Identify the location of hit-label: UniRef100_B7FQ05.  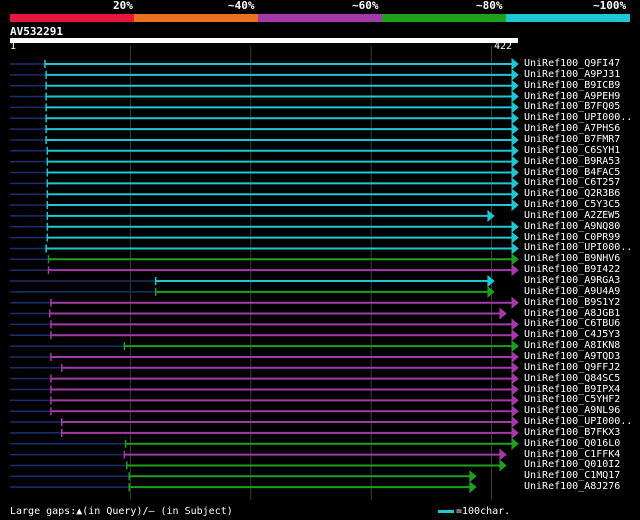
(572, 106).